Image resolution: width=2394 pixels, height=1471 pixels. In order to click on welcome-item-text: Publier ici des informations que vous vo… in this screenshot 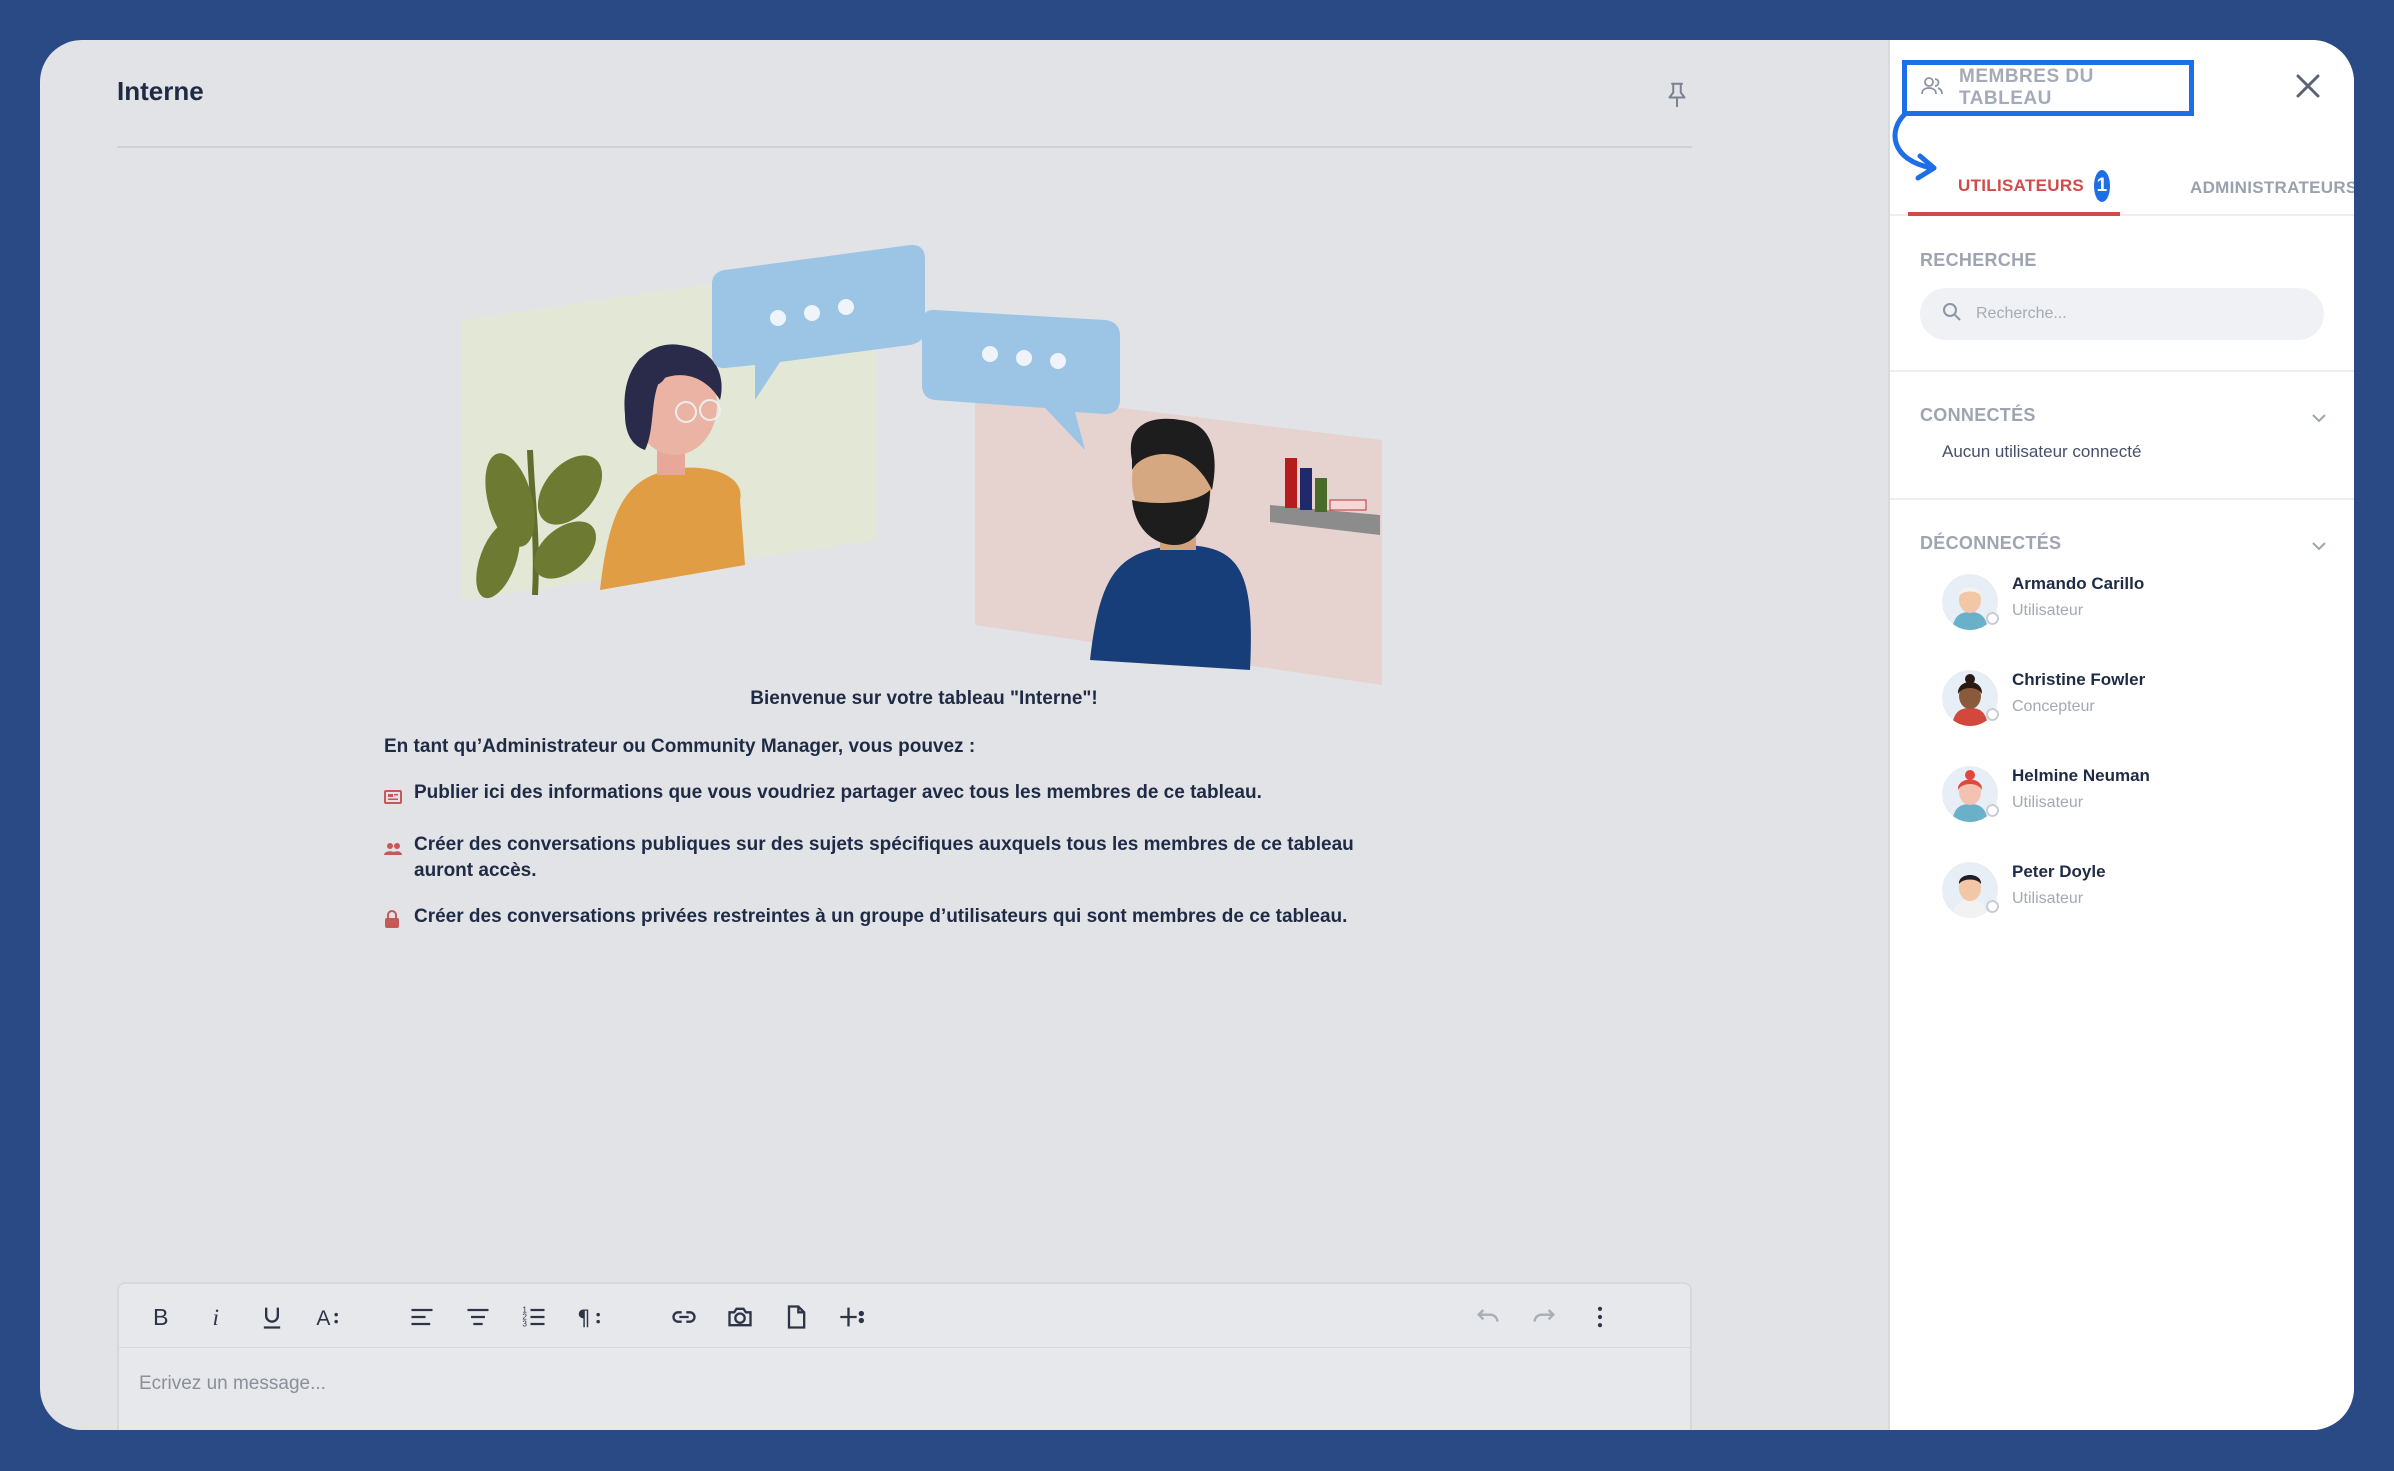, I will do `click(838, 792)`.